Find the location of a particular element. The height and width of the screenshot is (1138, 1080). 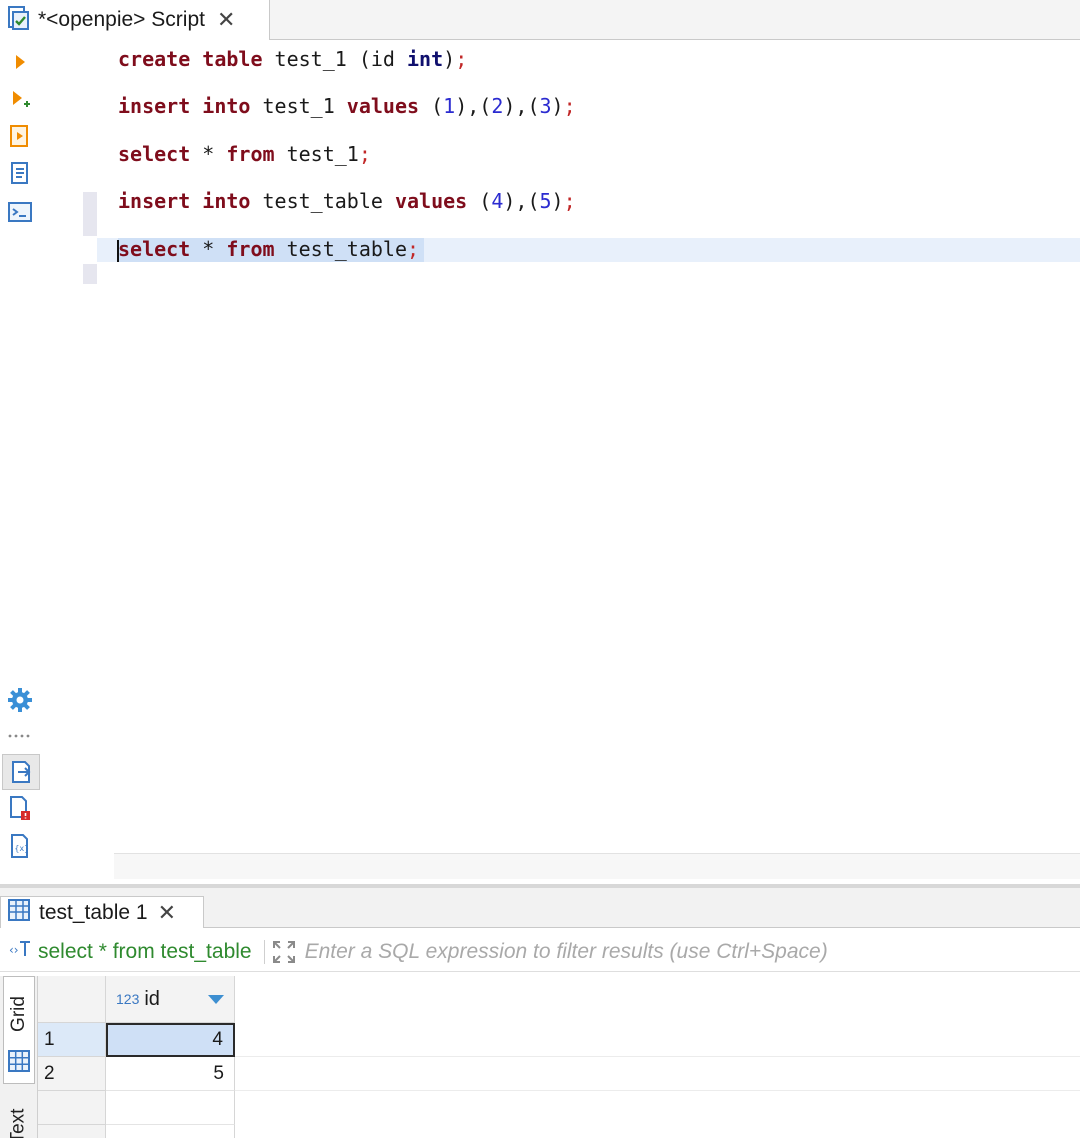

table-cell: 4 is located at coordinates (170, 1040).